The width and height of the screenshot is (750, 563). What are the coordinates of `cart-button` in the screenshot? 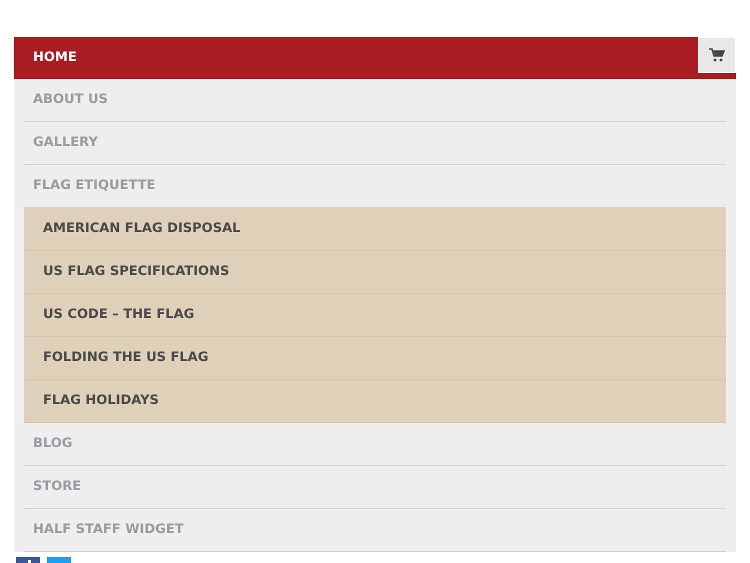 It's located at (717, 55).